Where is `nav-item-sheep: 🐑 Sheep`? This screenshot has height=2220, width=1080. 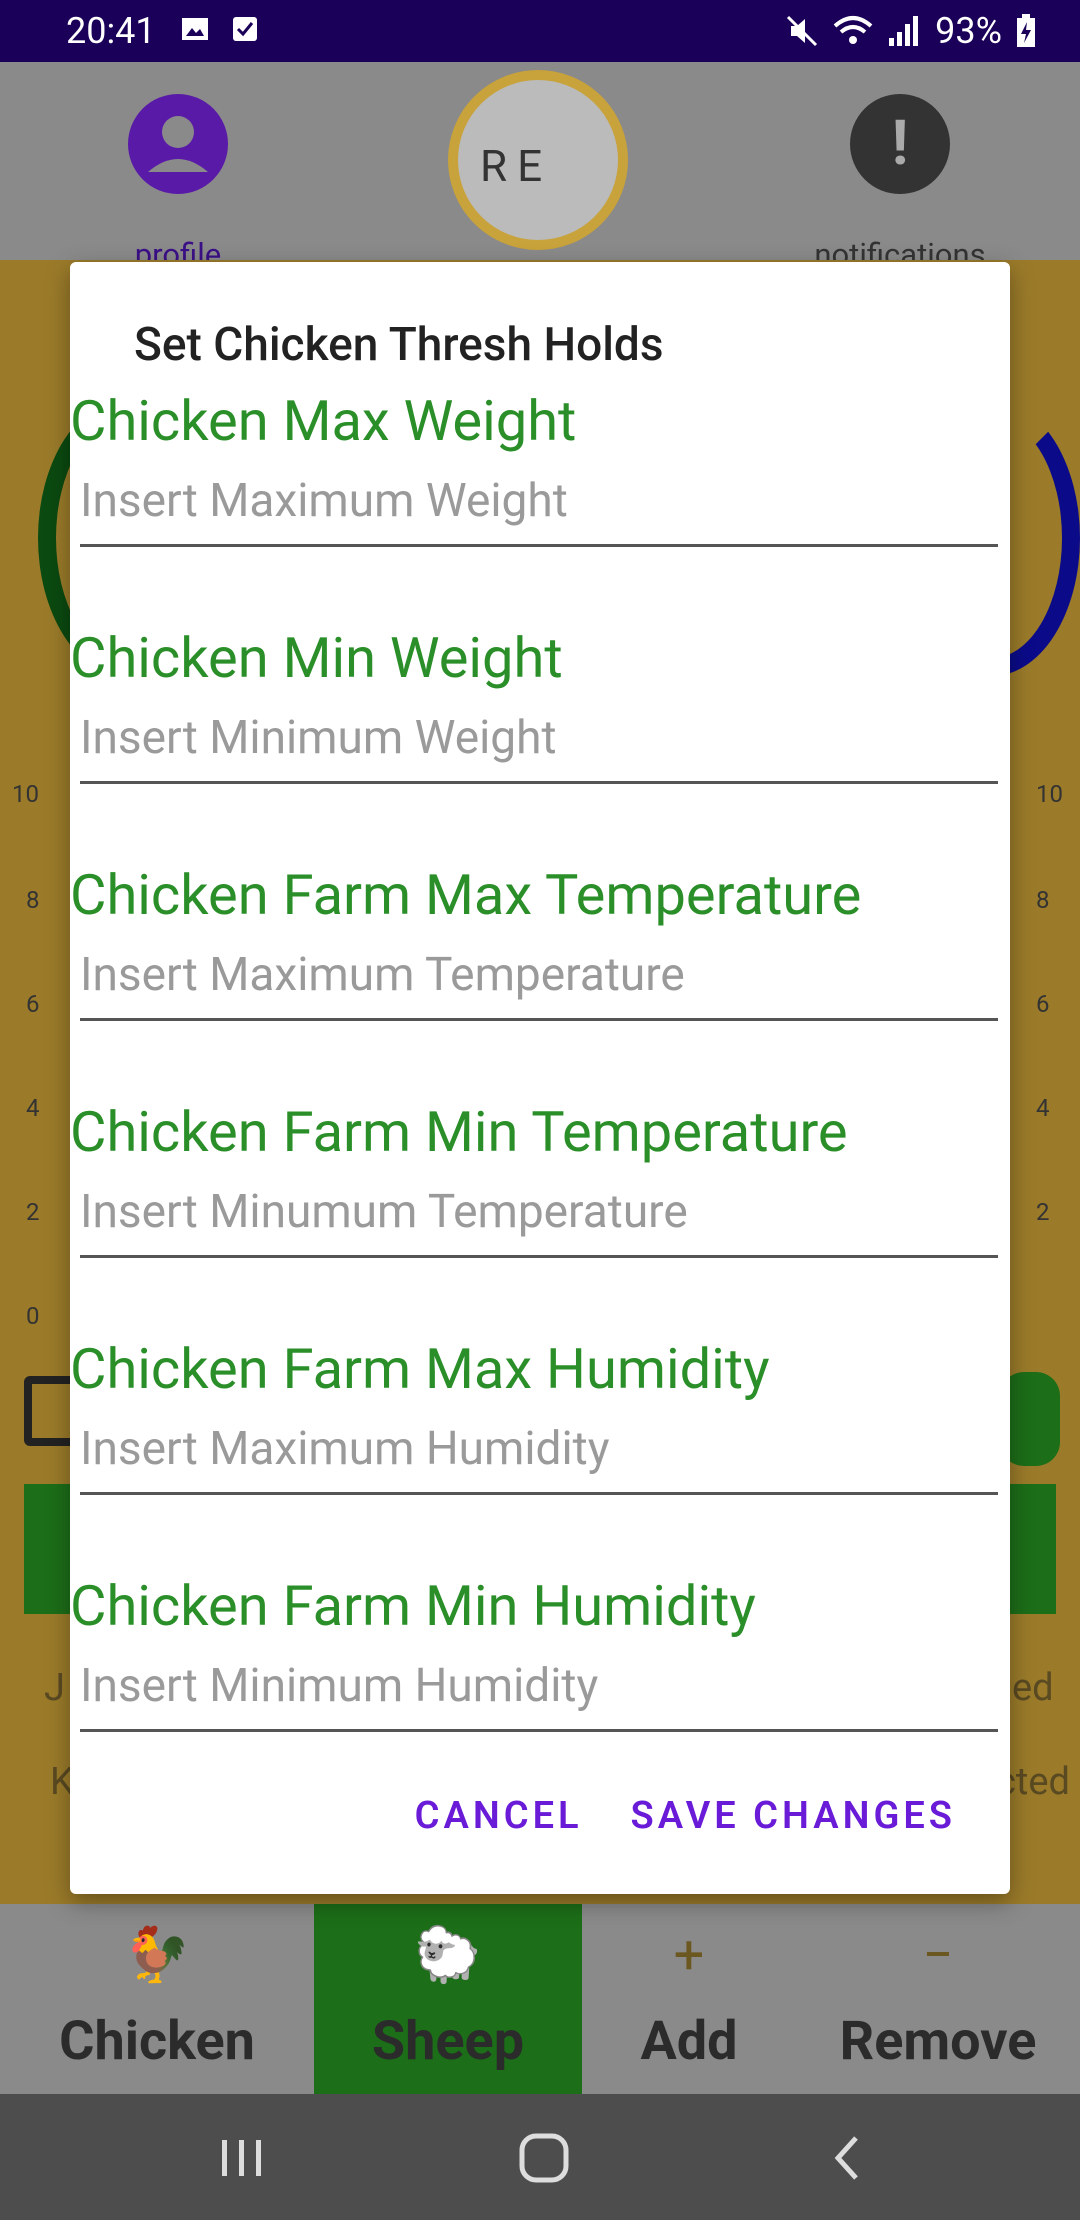
nav-item-sheep: 🐑 Sheep is located at coordinates (448, 1999).